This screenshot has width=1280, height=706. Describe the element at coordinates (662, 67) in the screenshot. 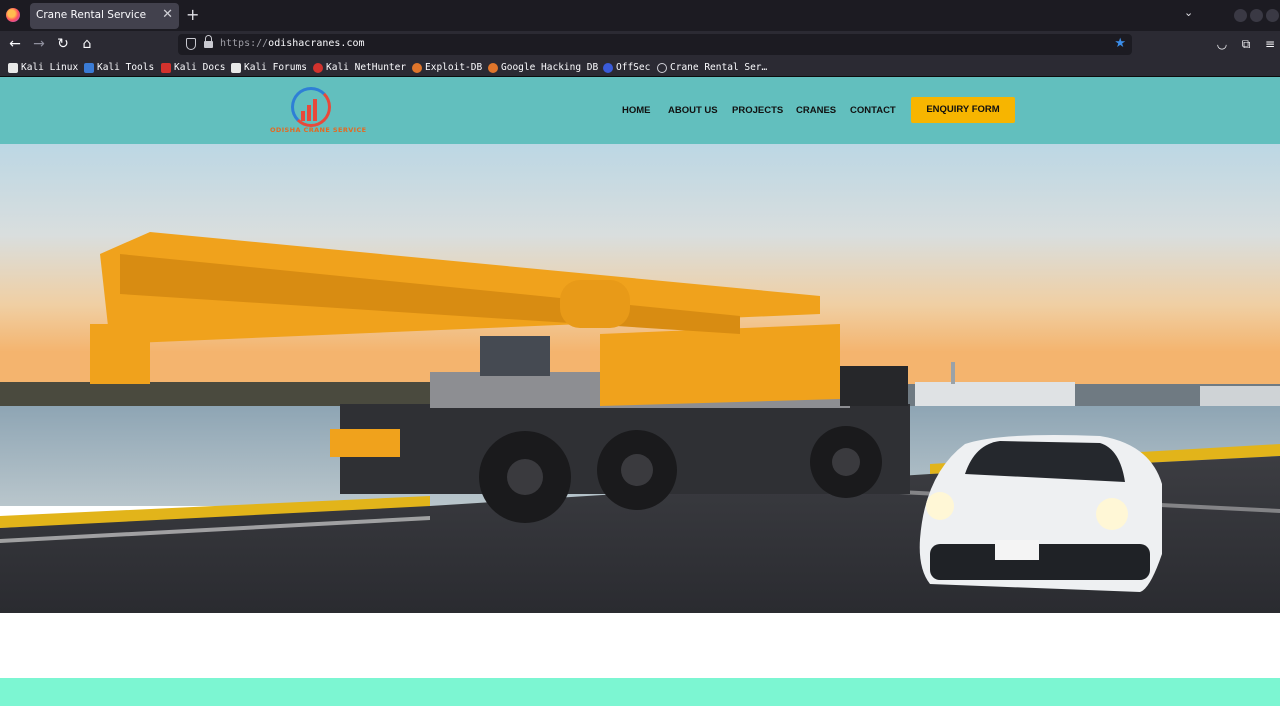

I see `globe-icon` at that location.